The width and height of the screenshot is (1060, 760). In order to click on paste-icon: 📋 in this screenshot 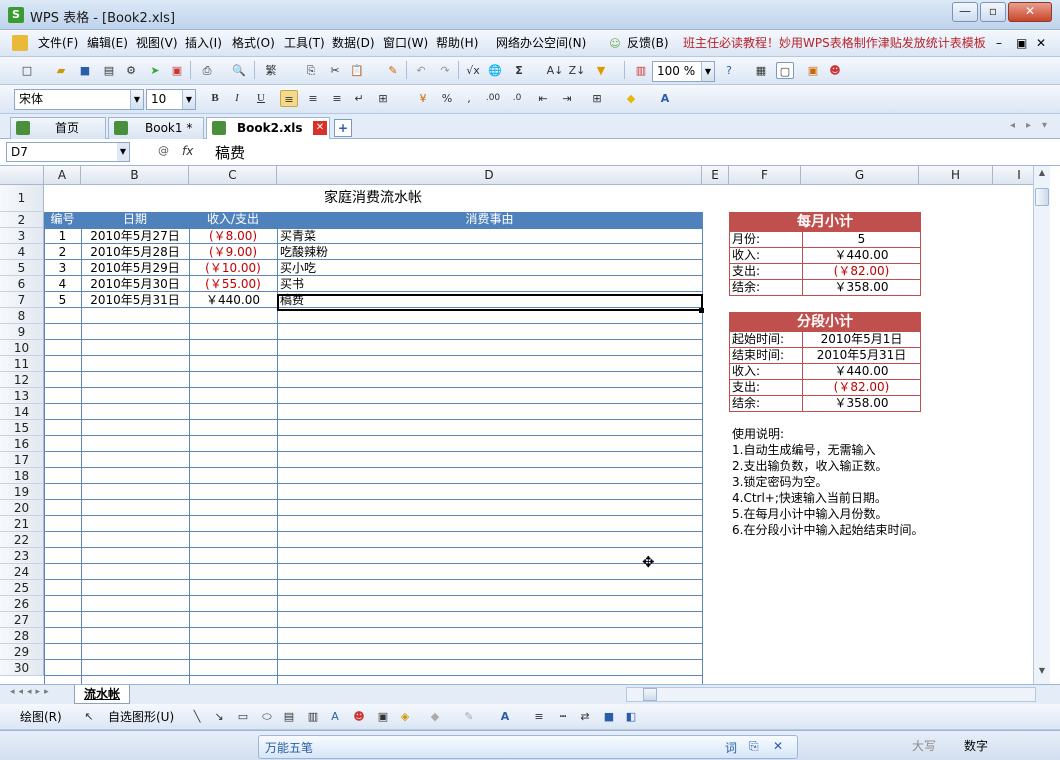, I will do `click(357, 70)`.